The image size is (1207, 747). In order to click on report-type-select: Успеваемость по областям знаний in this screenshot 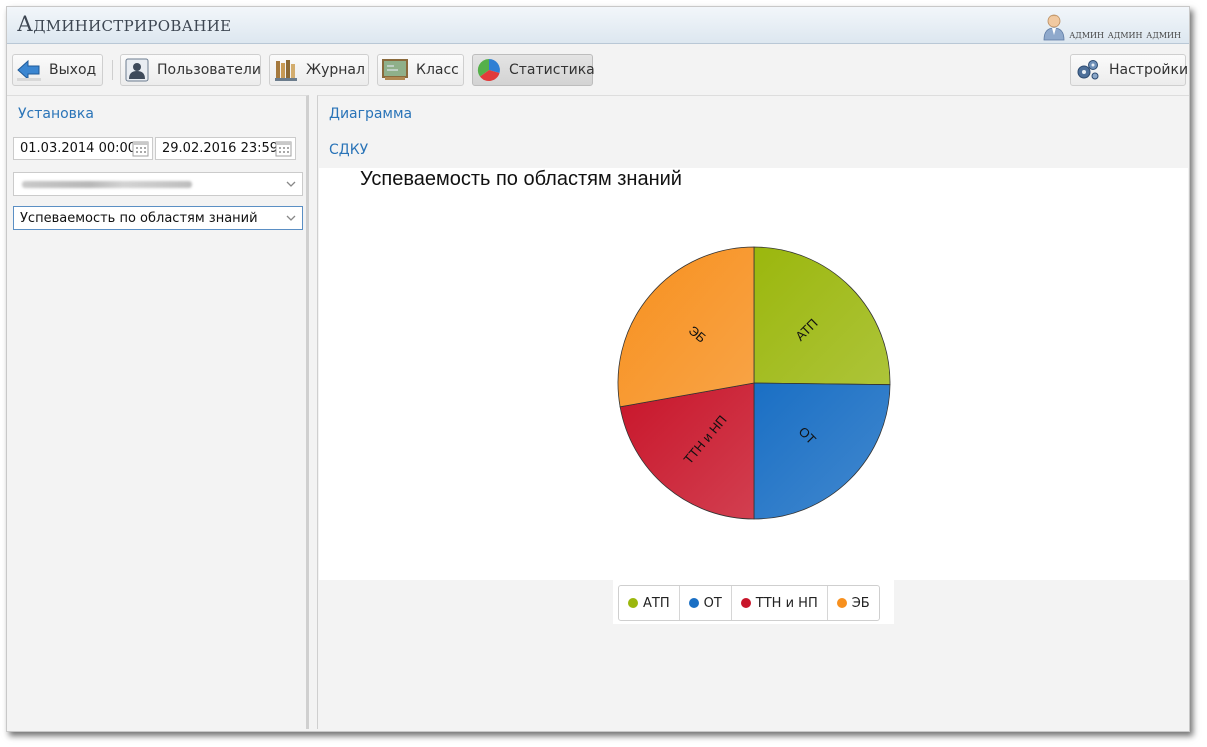, I will do `click(158, 218)`.